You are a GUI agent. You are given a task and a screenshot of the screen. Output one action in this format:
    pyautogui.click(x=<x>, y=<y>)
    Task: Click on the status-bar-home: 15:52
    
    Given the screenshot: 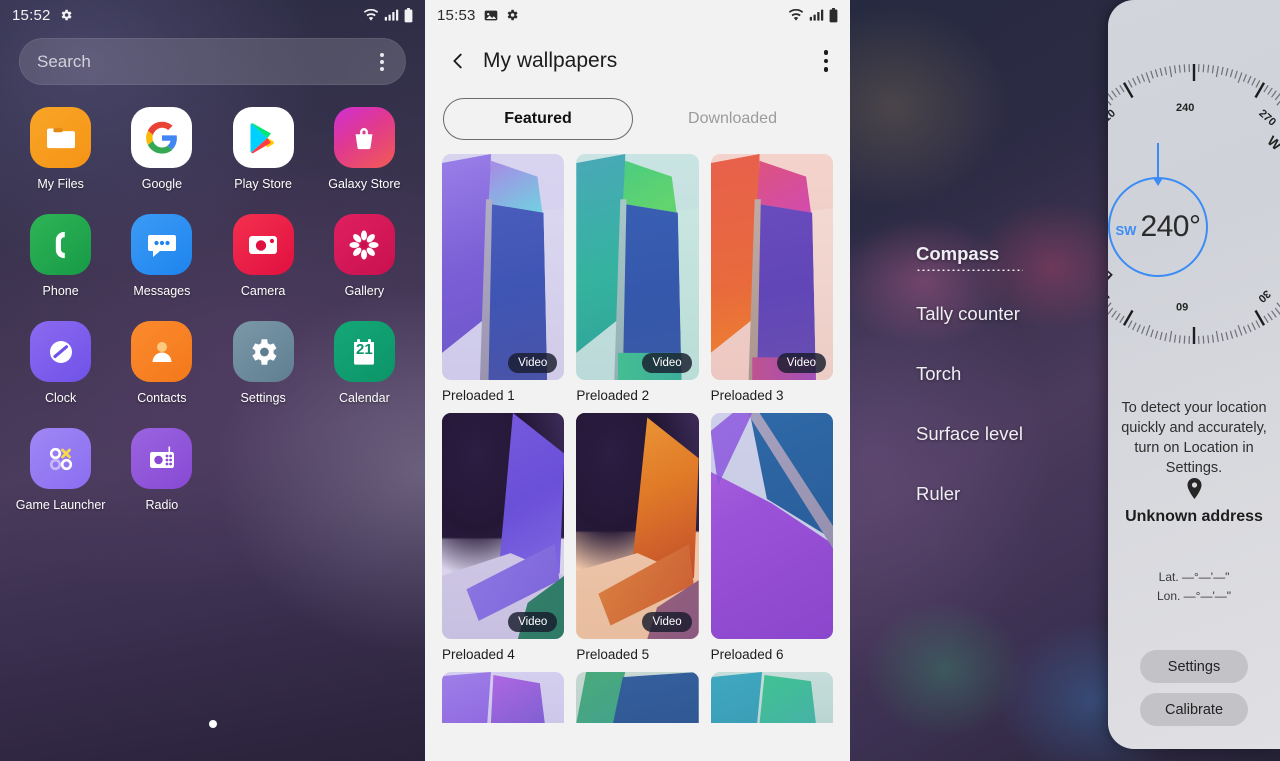 What is the action you would take?
    pyautogui.click(x=212, y=15)
    